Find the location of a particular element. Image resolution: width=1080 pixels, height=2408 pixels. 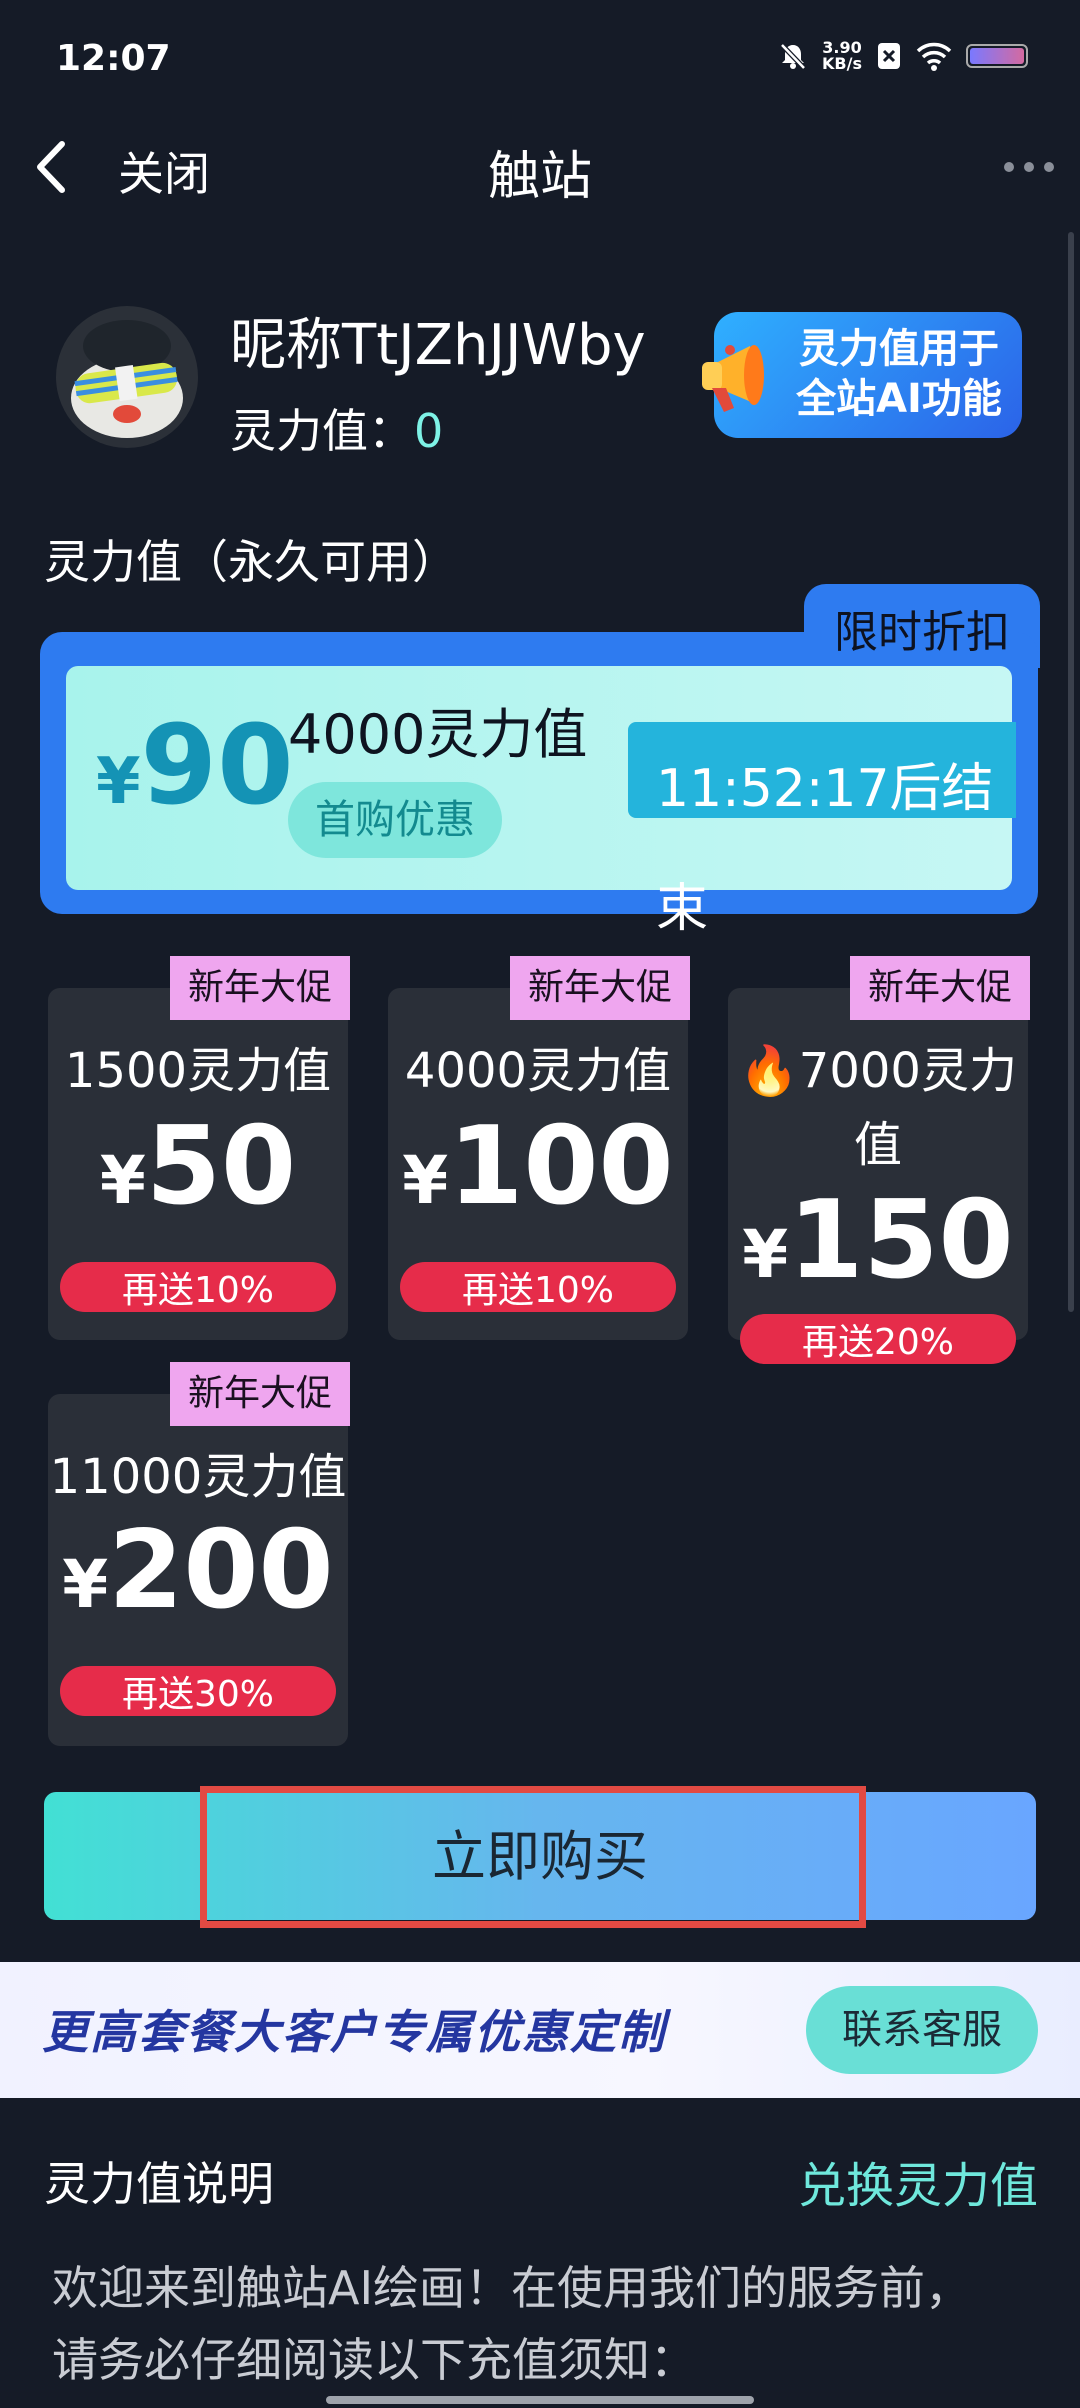

wifi-icon is located at coordinates (934, 56).